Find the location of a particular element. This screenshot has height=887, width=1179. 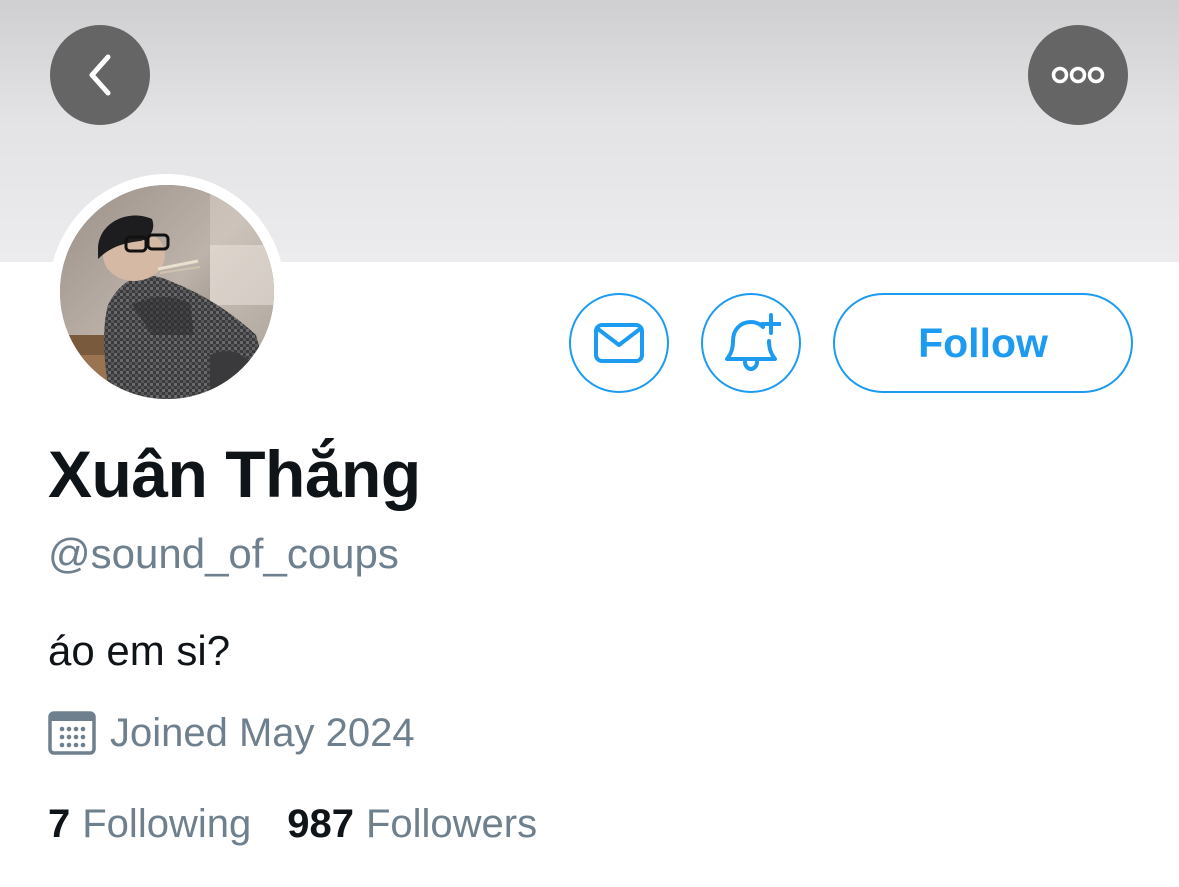

back-button is located at coordinates (100, 75).